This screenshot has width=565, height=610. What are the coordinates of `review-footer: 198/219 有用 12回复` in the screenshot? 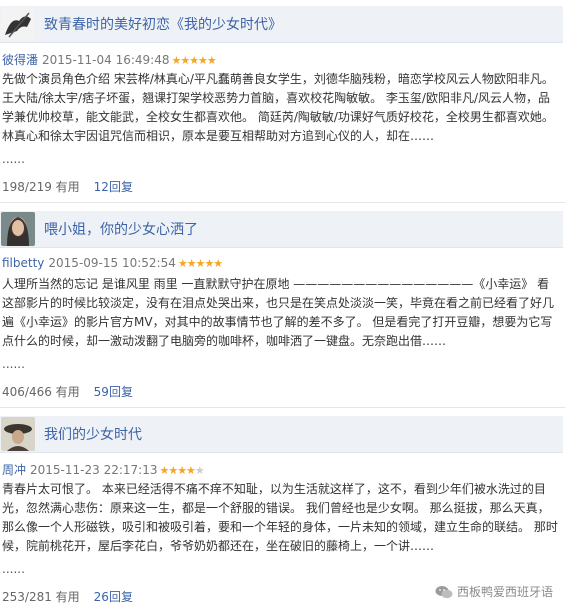 It's located at (67, 186).